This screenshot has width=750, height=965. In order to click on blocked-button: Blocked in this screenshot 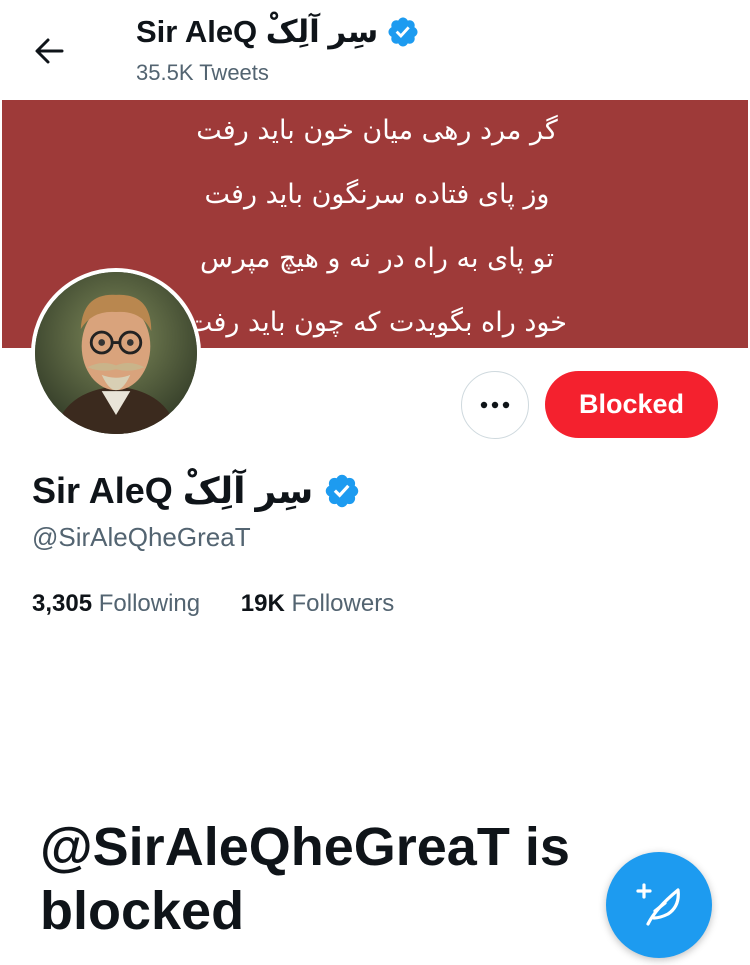, I will do `click(631, 404)`.